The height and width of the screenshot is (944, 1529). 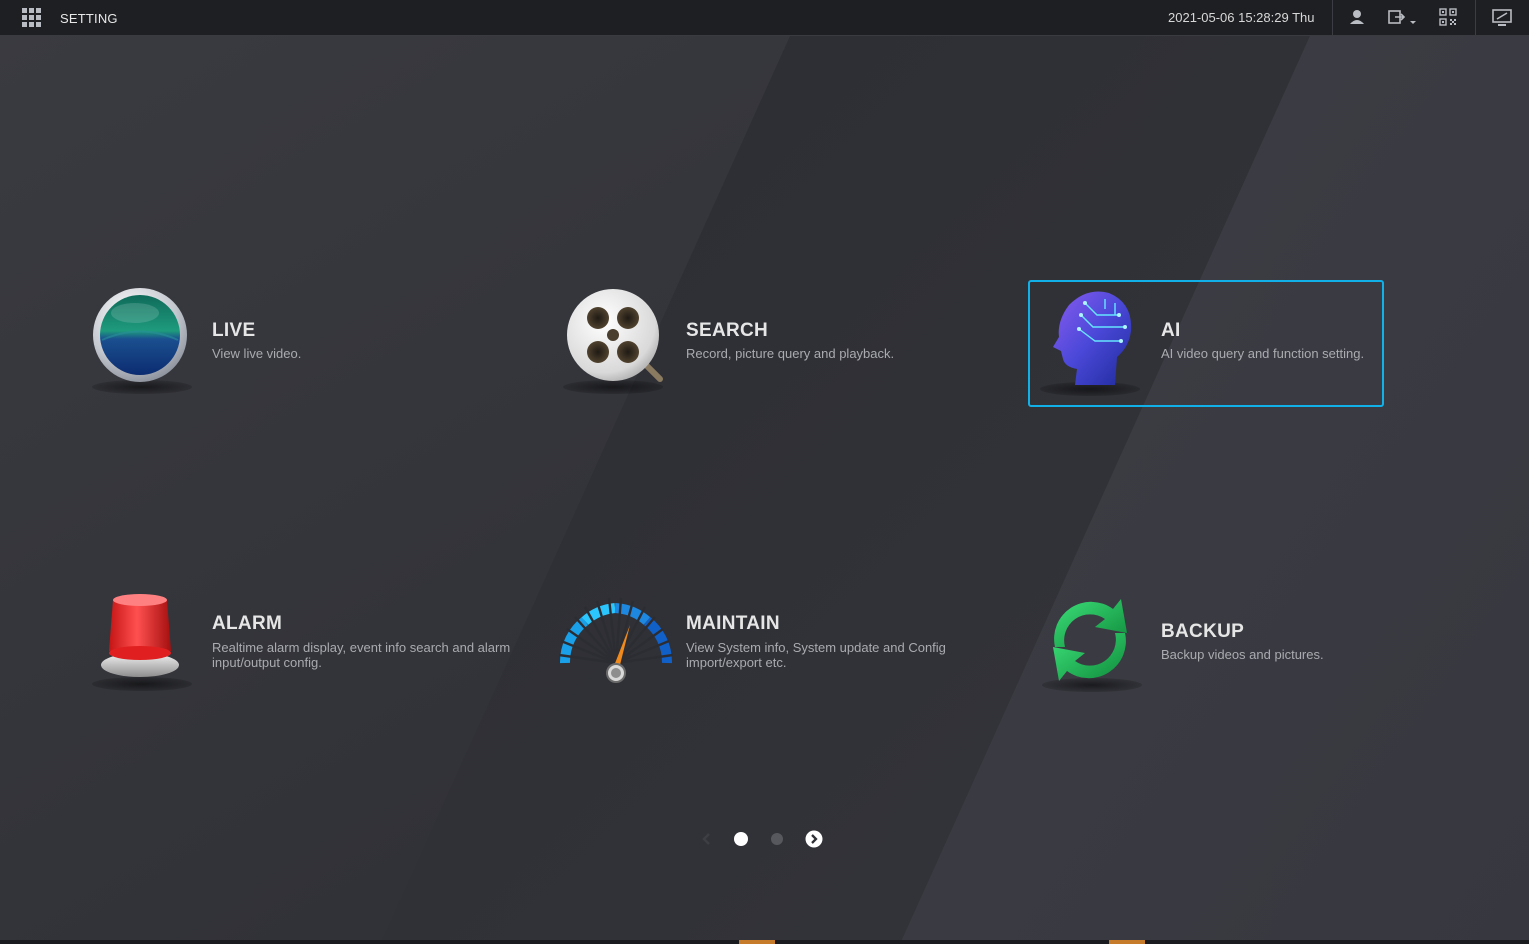 I want to click on live-globe-icon, so click(x=140, y=335).